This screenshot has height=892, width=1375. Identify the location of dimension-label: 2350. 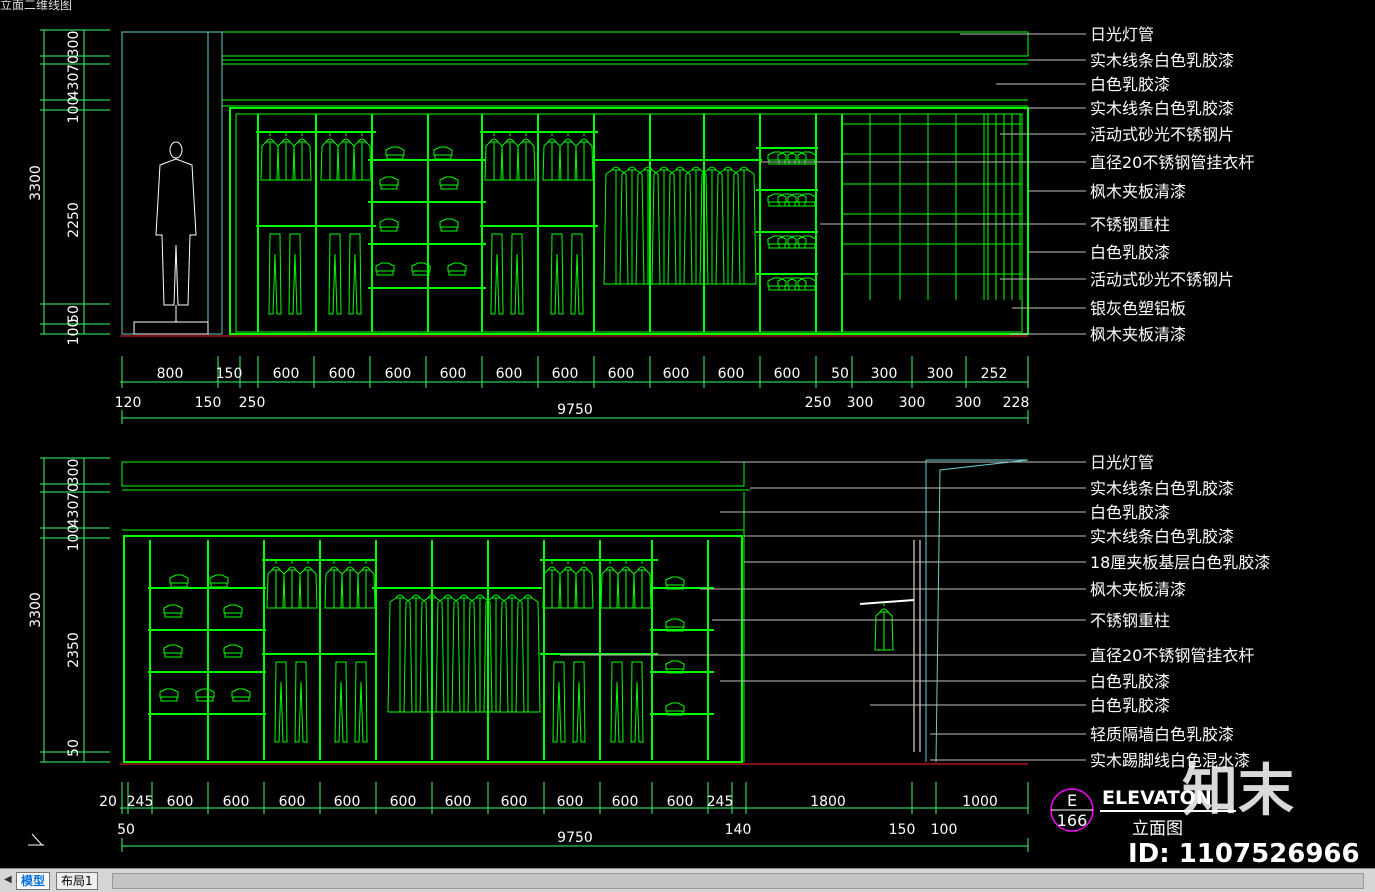
(74, 650).